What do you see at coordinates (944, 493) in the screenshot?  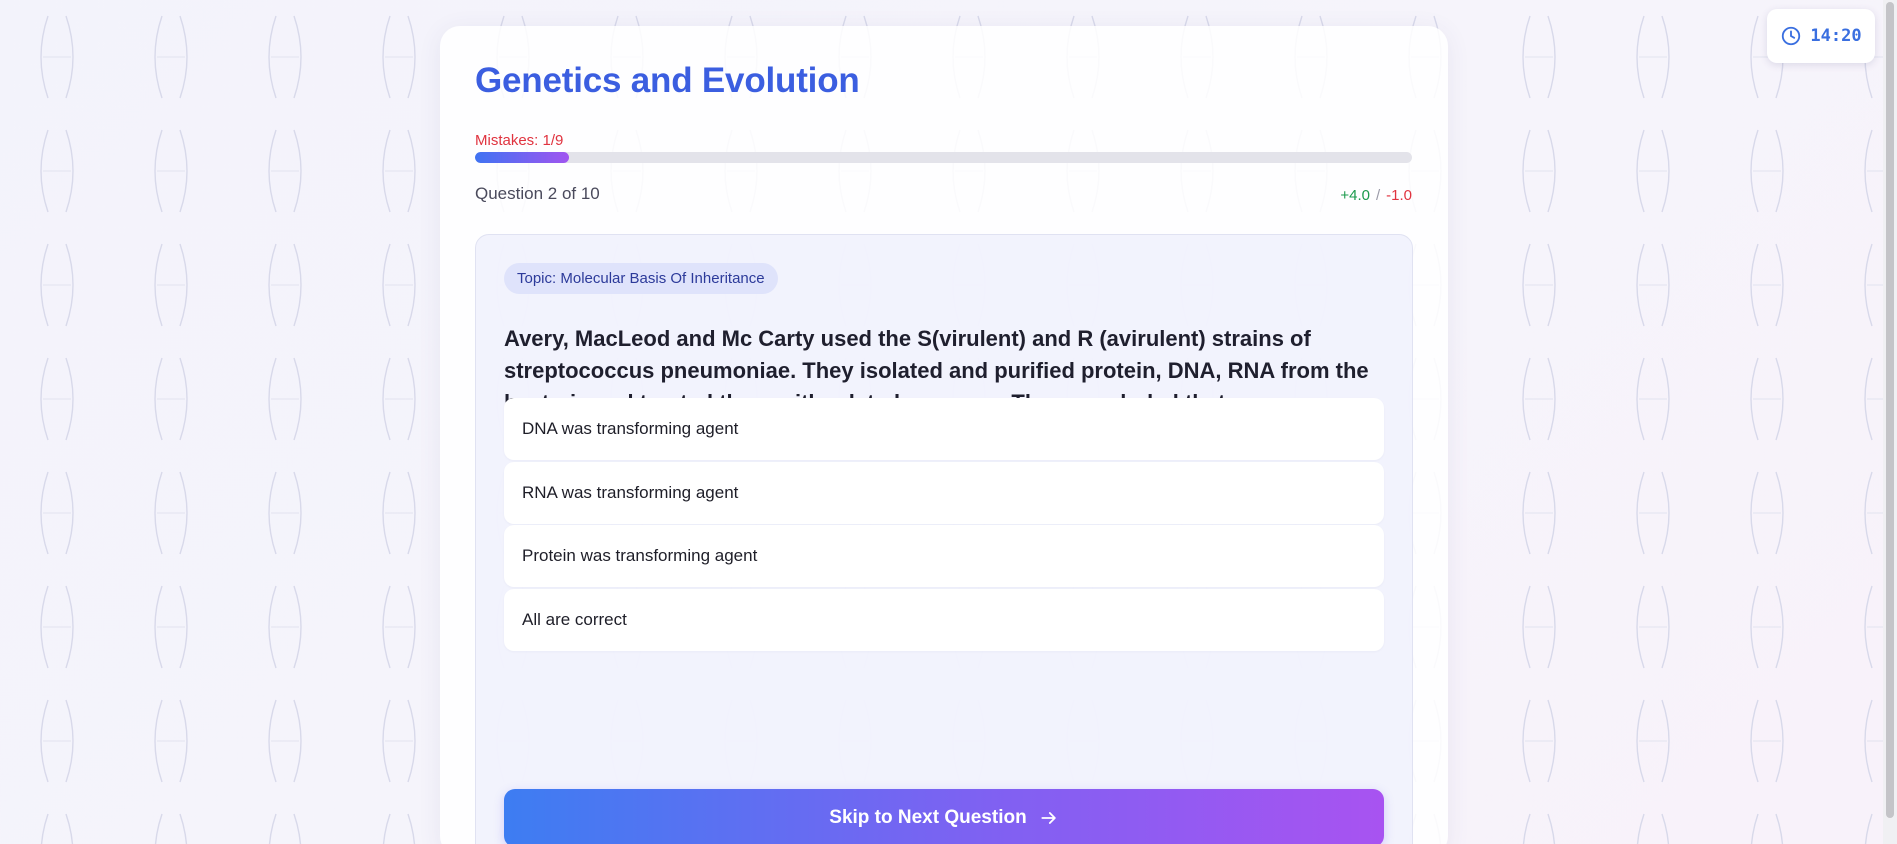 I see `option-2: RNA was transforming agent` at bounding box center [944, 493].